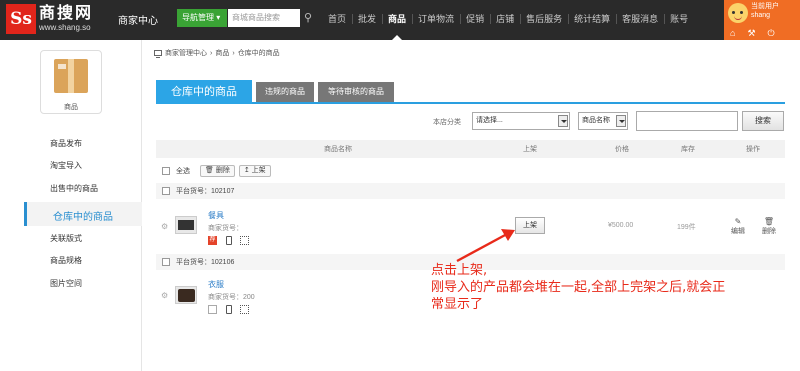 This screenshot has height=371, width=800. Describe the element at coordinates (202, 18) in the screenshot. I see `nav-manage-button: 导航管理 ▾` at that location.